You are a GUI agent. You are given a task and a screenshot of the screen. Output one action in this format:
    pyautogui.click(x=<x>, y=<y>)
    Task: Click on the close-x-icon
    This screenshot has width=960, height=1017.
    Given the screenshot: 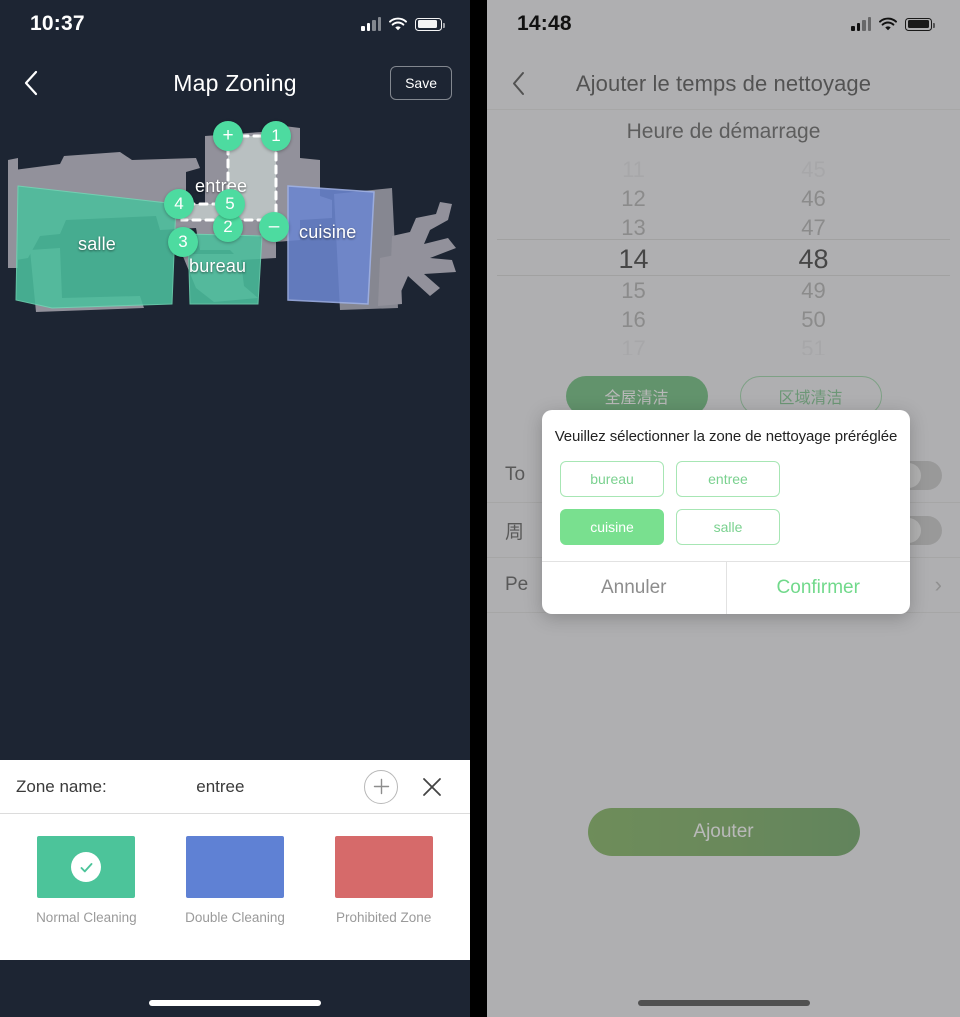 What is the action you would take?
    pyautogui.click(x=432, y=787)
    